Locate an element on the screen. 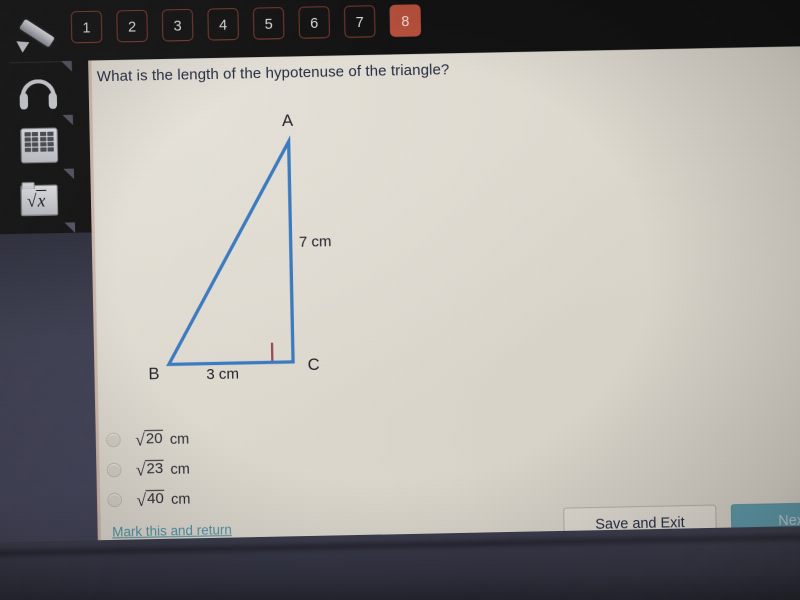 Image resolution: width=800 pixels, height=600 pixels. answer-options: √ 20 cm √ 23 cm √ 40 cm is located at coordinates (324, 465).